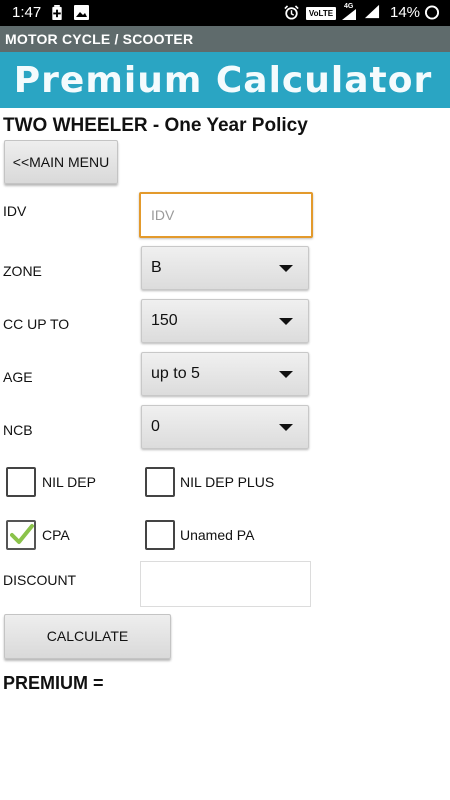 The height and width of the screenshot is (800, 450). What do you see at coordinates (18, 430) in the screenshot?
I see `ncb-label: NCB` at bounding box center [18, 430].